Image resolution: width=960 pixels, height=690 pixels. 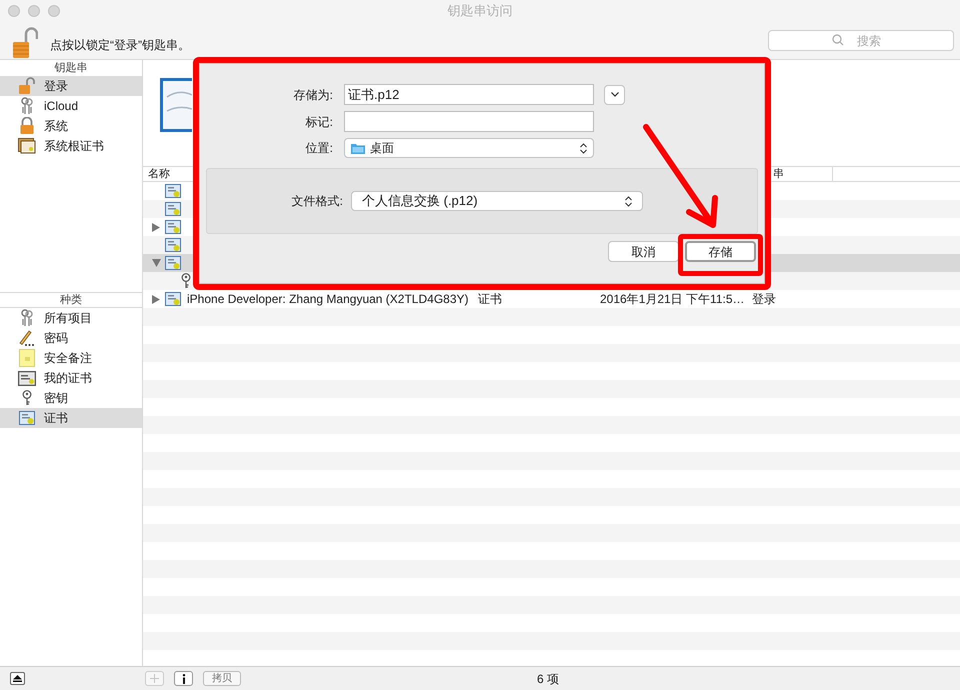 I want to click on certificates-icon, so click(x=27, y=146).